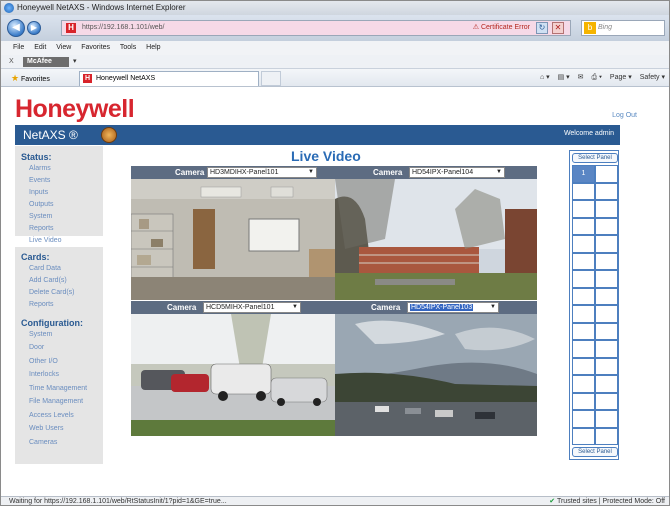  I want to click on feeds-icon: ▤ ▾, so click(564, 77).